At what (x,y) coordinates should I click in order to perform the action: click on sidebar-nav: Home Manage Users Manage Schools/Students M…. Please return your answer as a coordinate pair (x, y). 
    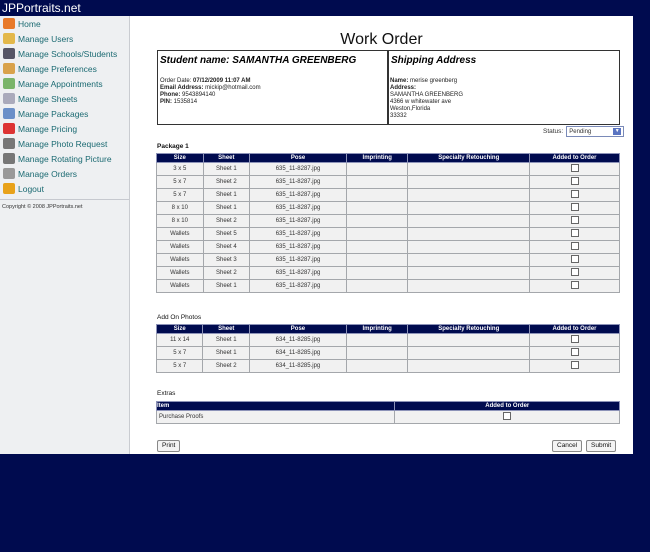
    Looking at the image, I should click on (64, 106).